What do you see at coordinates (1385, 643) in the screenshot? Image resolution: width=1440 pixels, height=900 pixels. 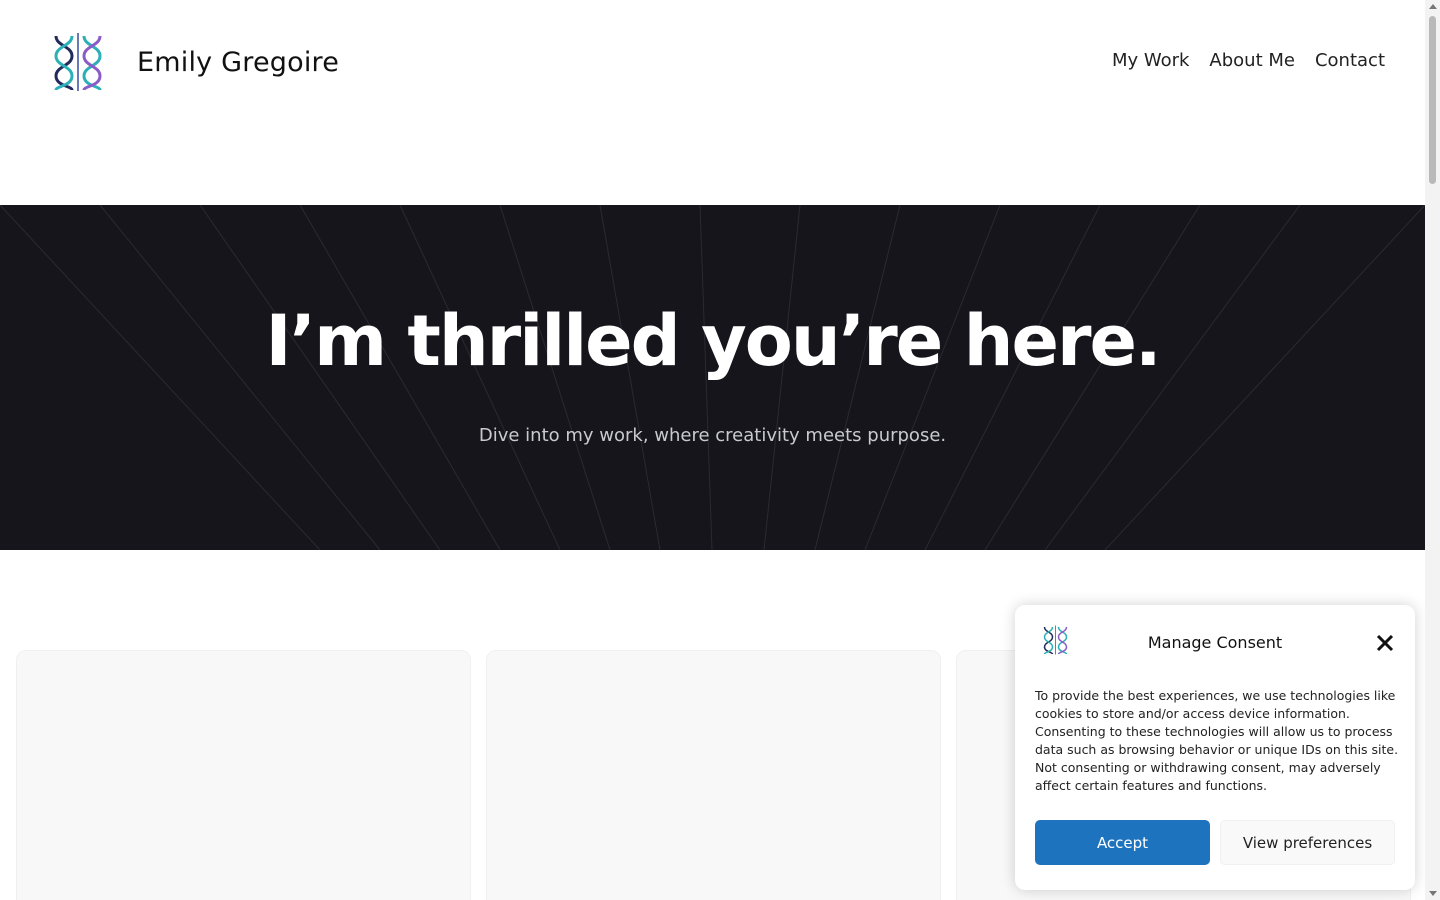 I see `close-icon` at bounding box center [1385, 643].